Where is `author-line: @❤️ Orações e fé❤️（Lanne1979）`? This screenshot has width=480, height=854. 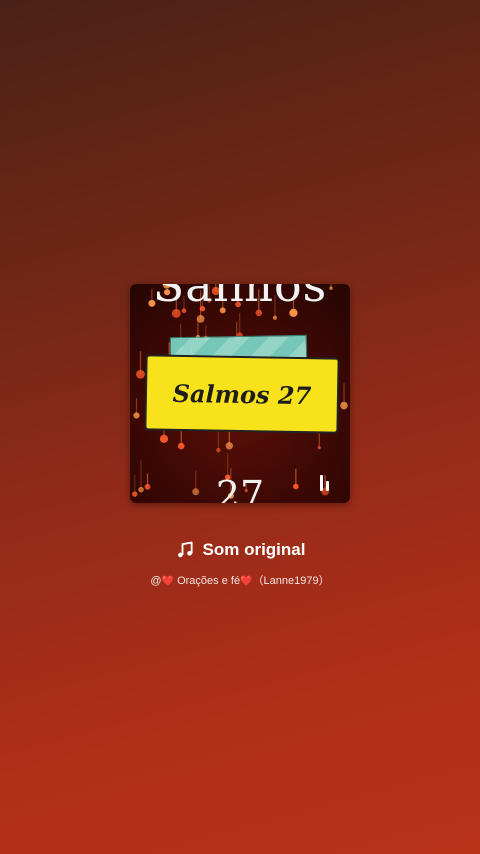 author-line: @❤️ Orações e fé❤️（Lanne1979） is located at coordinates (240, 580).